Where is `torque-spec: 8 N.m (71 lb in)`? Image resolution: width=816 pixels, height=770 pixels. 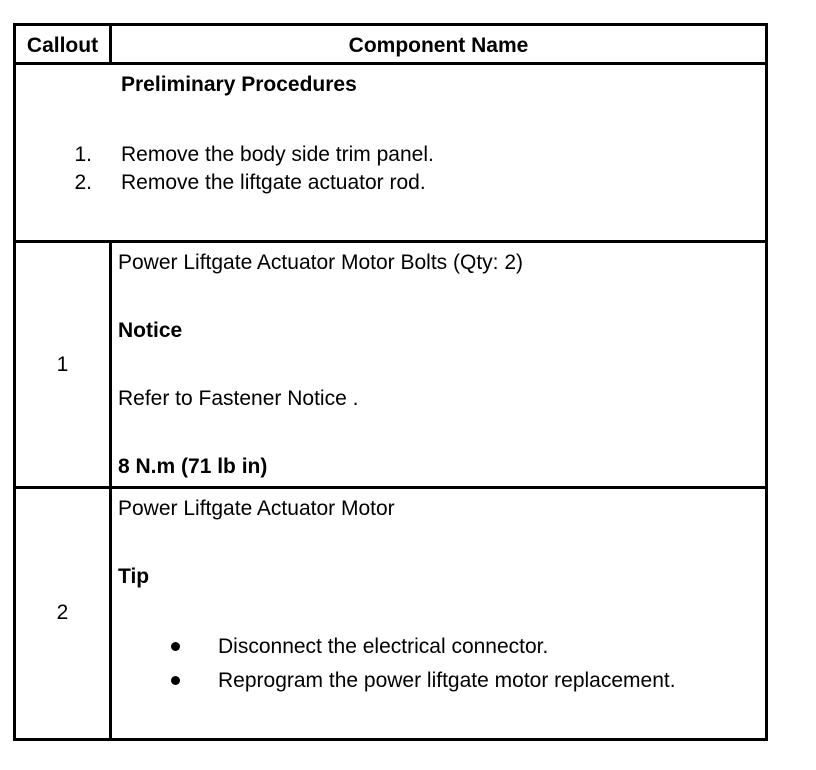 torque-spec: 8 N.m (71 lb in) is located at coordinates (193, 466).